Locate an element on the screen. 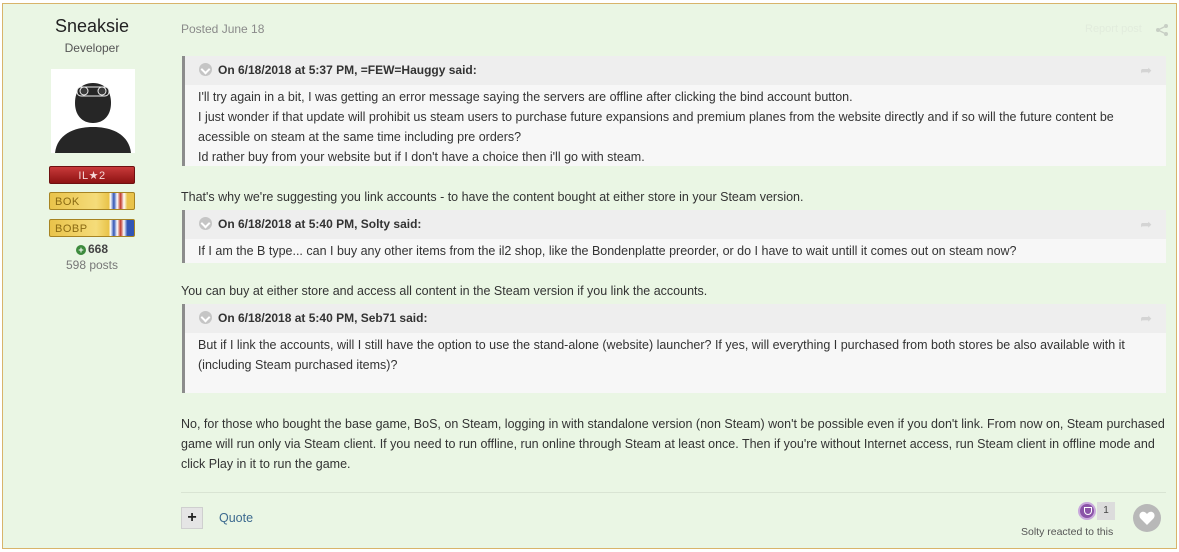 Image resolution: width=1179 pixels, height=552 pixels. footer-divider is located at coordinates (673, 492).